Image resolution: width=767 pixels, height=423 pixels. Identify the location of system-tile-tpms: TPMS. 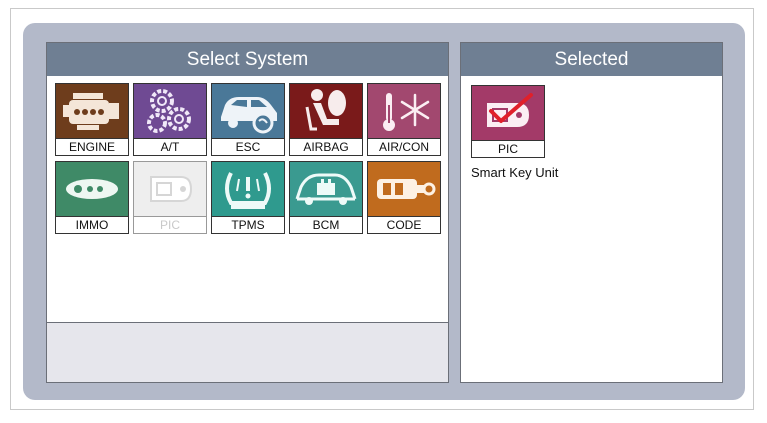
(248, 197).